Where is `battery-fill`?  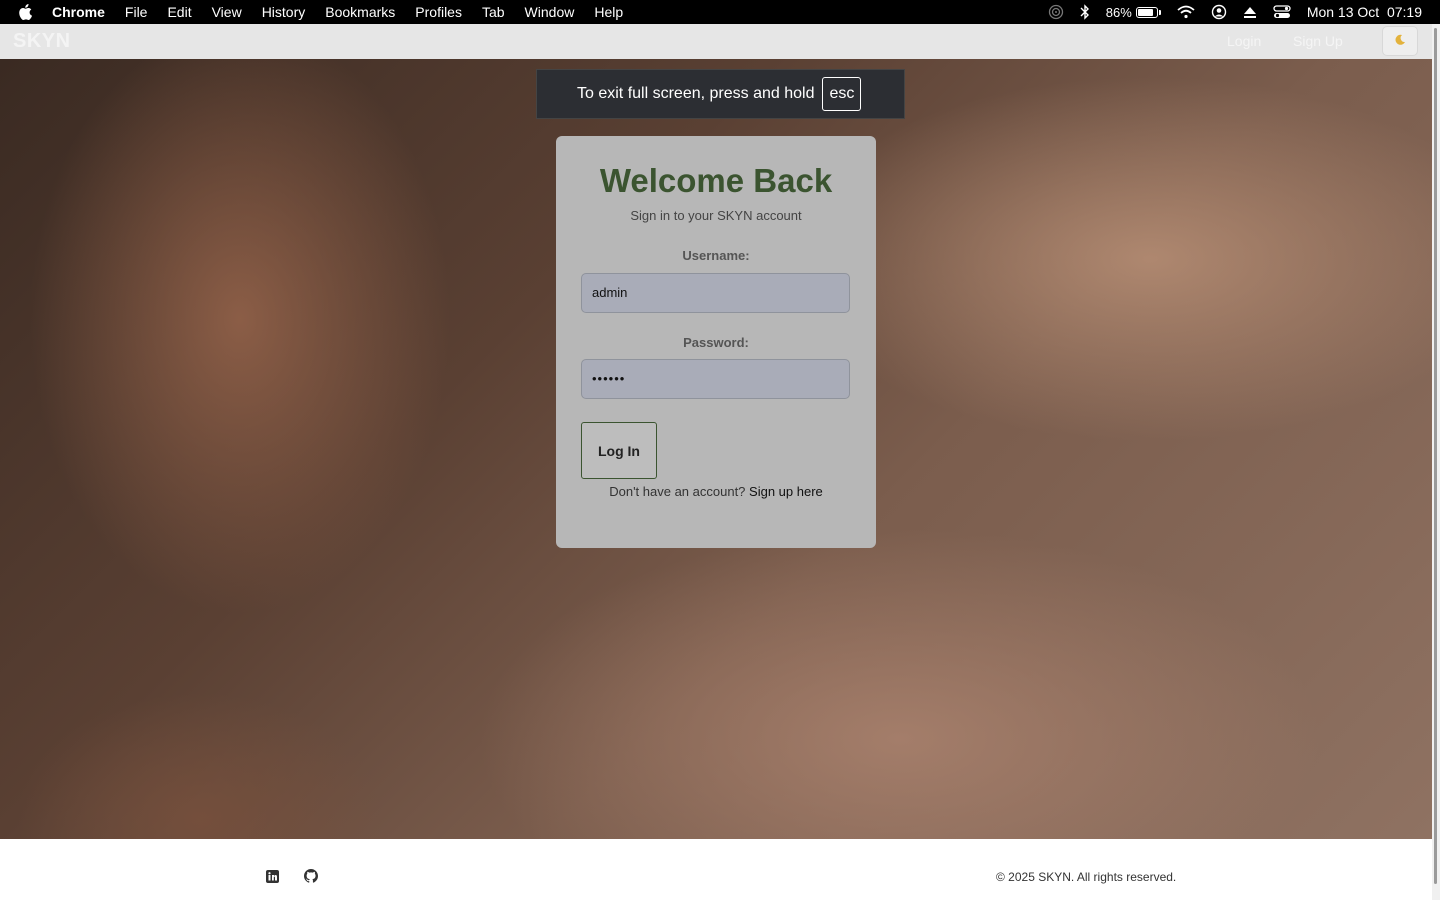
battery-fill is located at coordinates (1145, 12).